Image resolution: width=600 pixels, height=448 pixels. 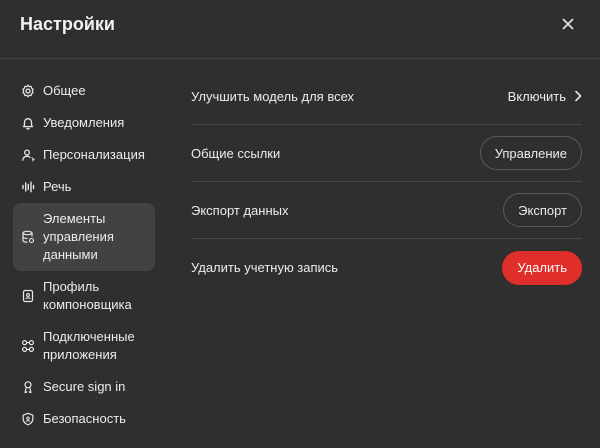 I want to click on sidebar-item-general: Общее, so click(x=84, y=91).